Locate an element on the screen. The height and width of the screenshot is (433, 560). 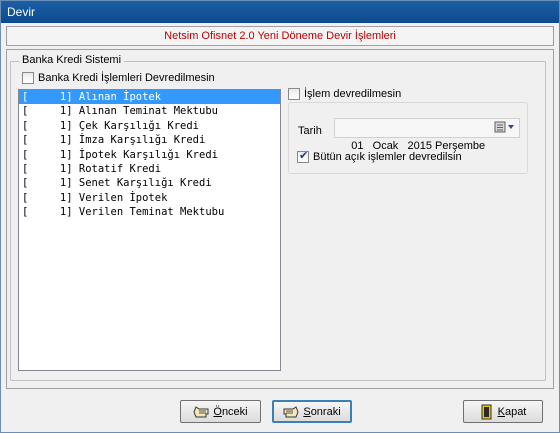
next-button-label: Sonraki is located at coordinates (322, 411).